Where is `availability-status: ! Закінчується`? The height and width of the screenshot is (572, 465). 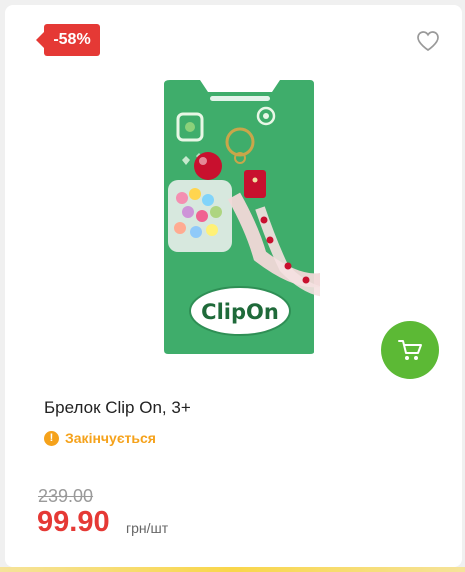 availability-status: ! Закінчується is located at coordinates (100, 438).